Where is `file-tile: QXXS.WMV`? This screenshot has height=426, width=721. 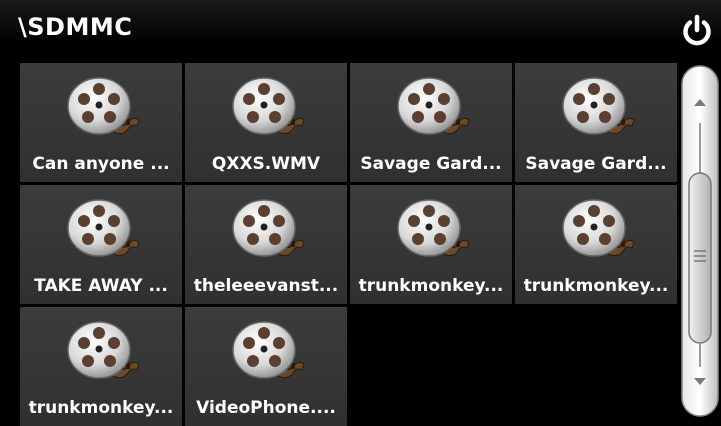
file-tile: QXXS.WMV is located at coordinates (266, 122).